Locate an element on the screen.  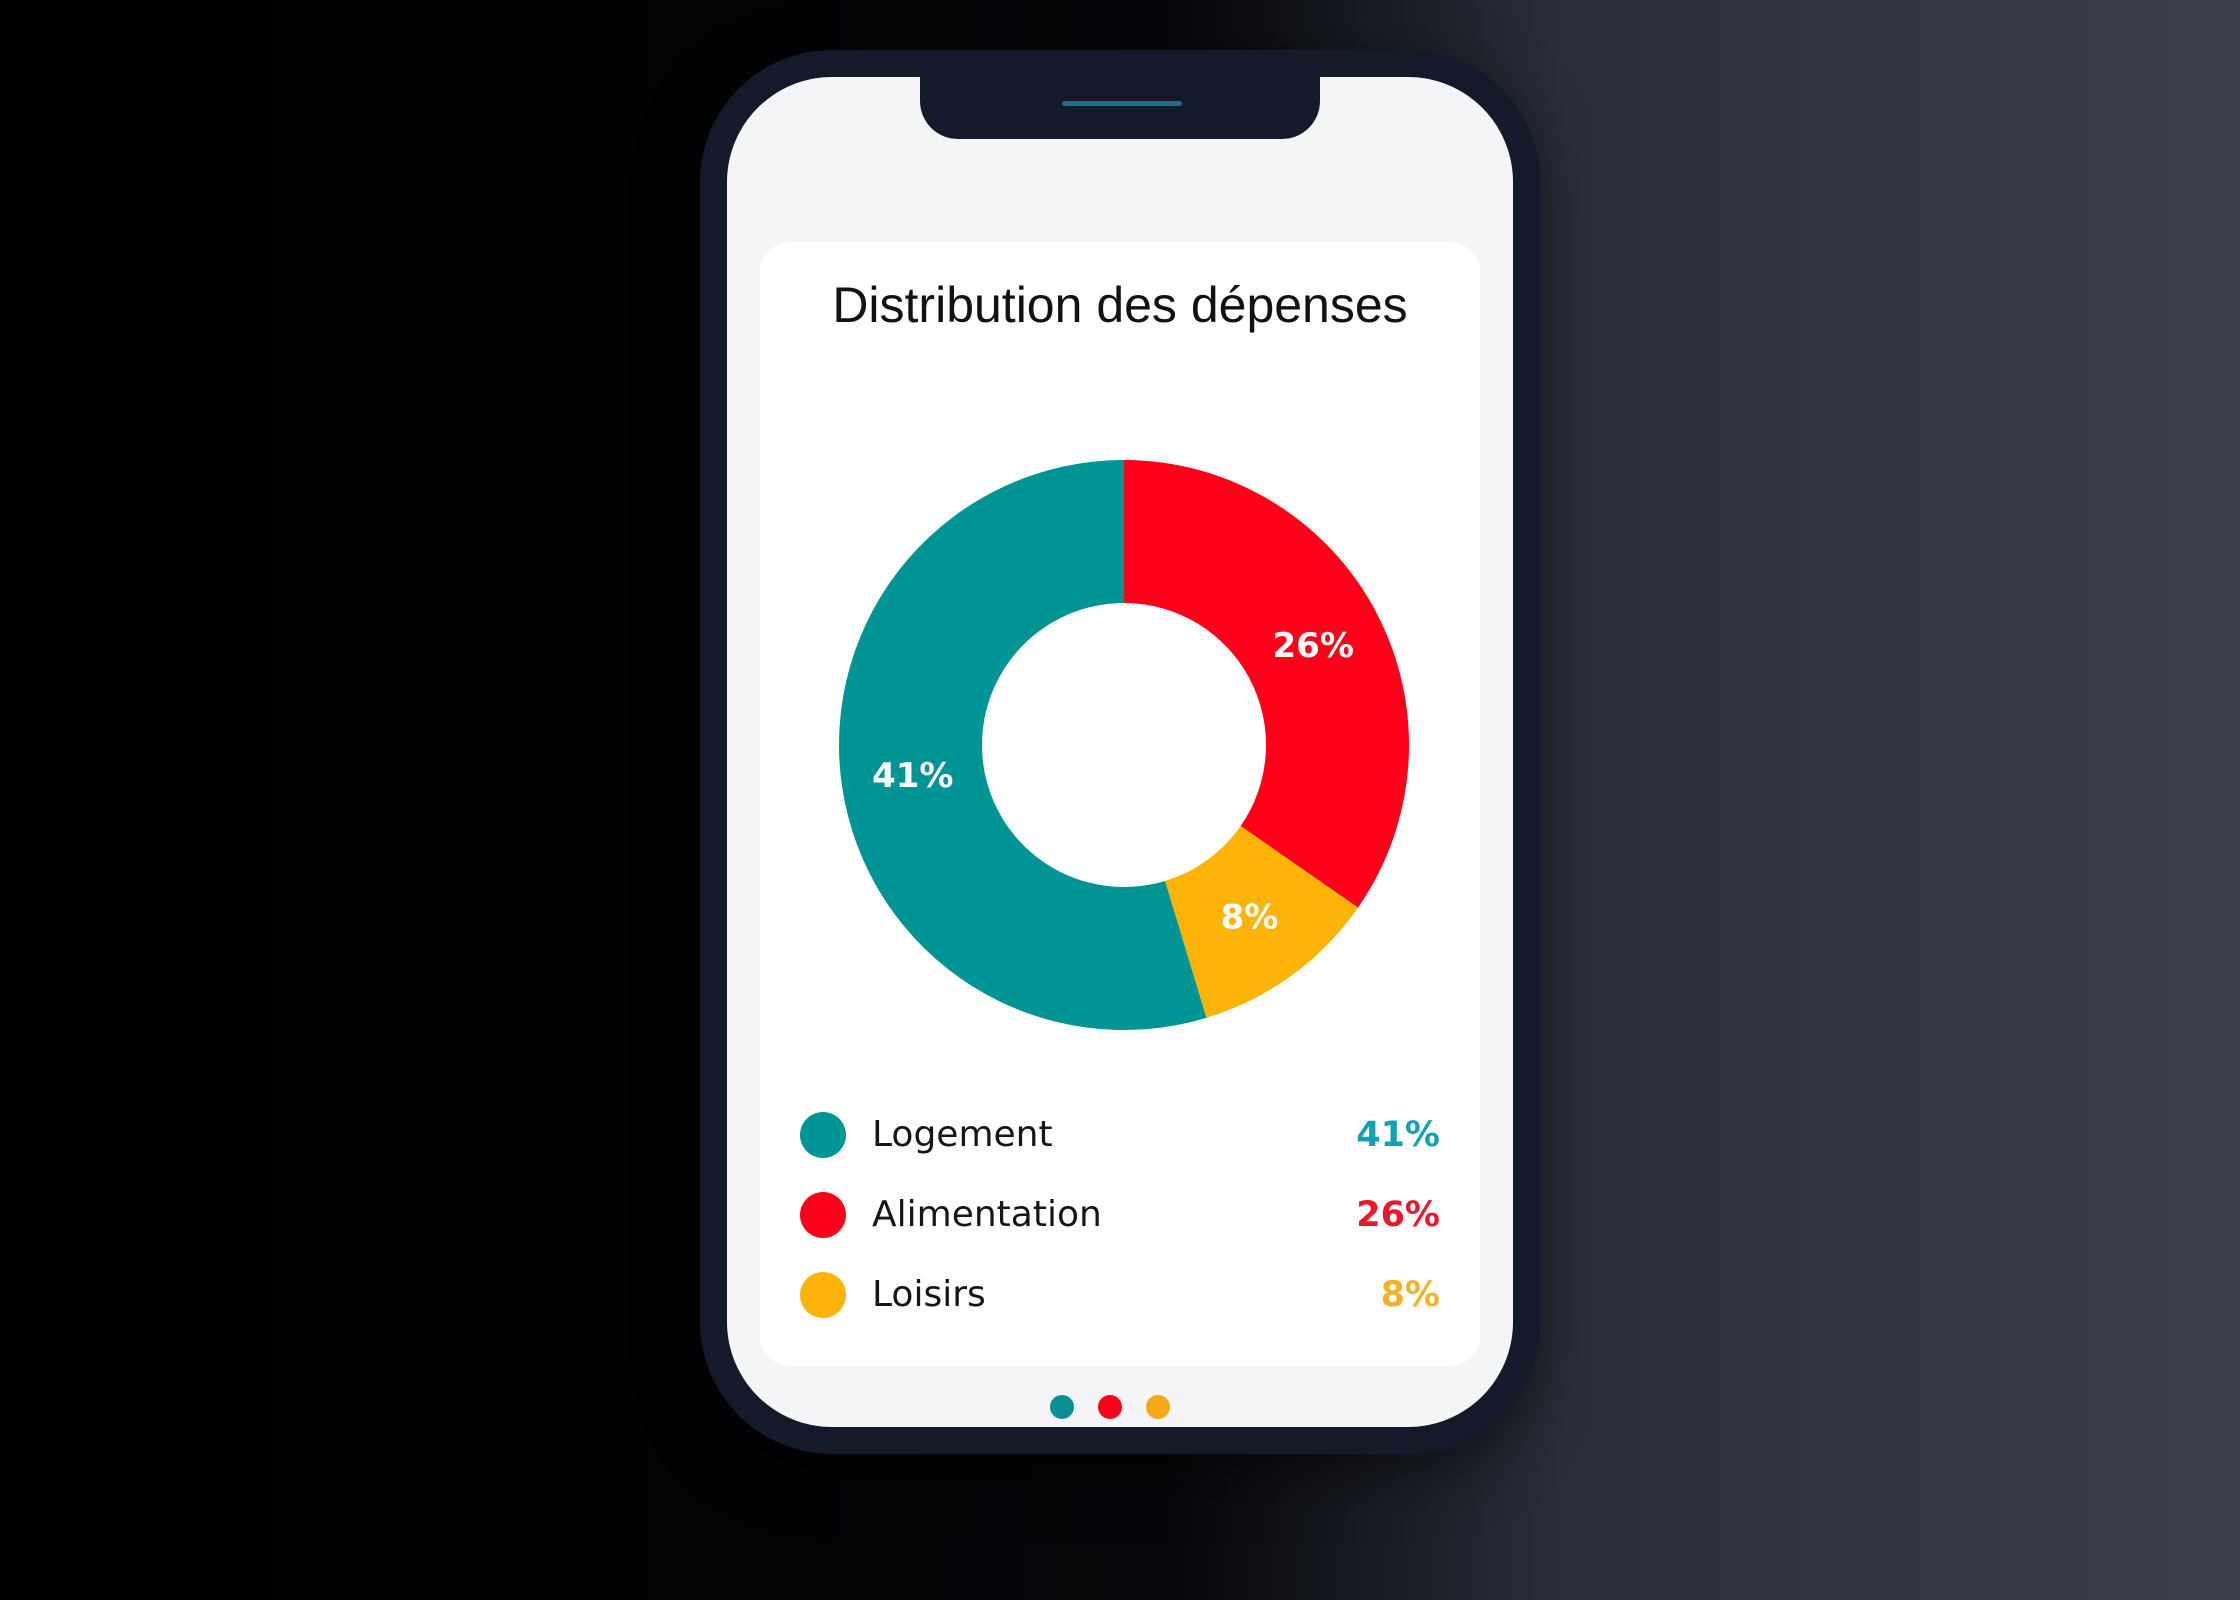
legend-label: Loisirs is located at coordinates (929, 1294).